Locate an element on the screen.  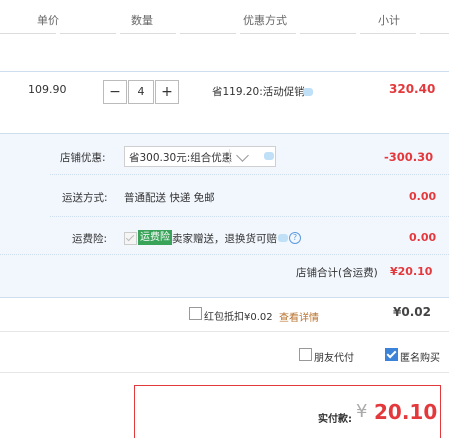
insurance-badge: 运费险 is located at coordinates (155, 237).